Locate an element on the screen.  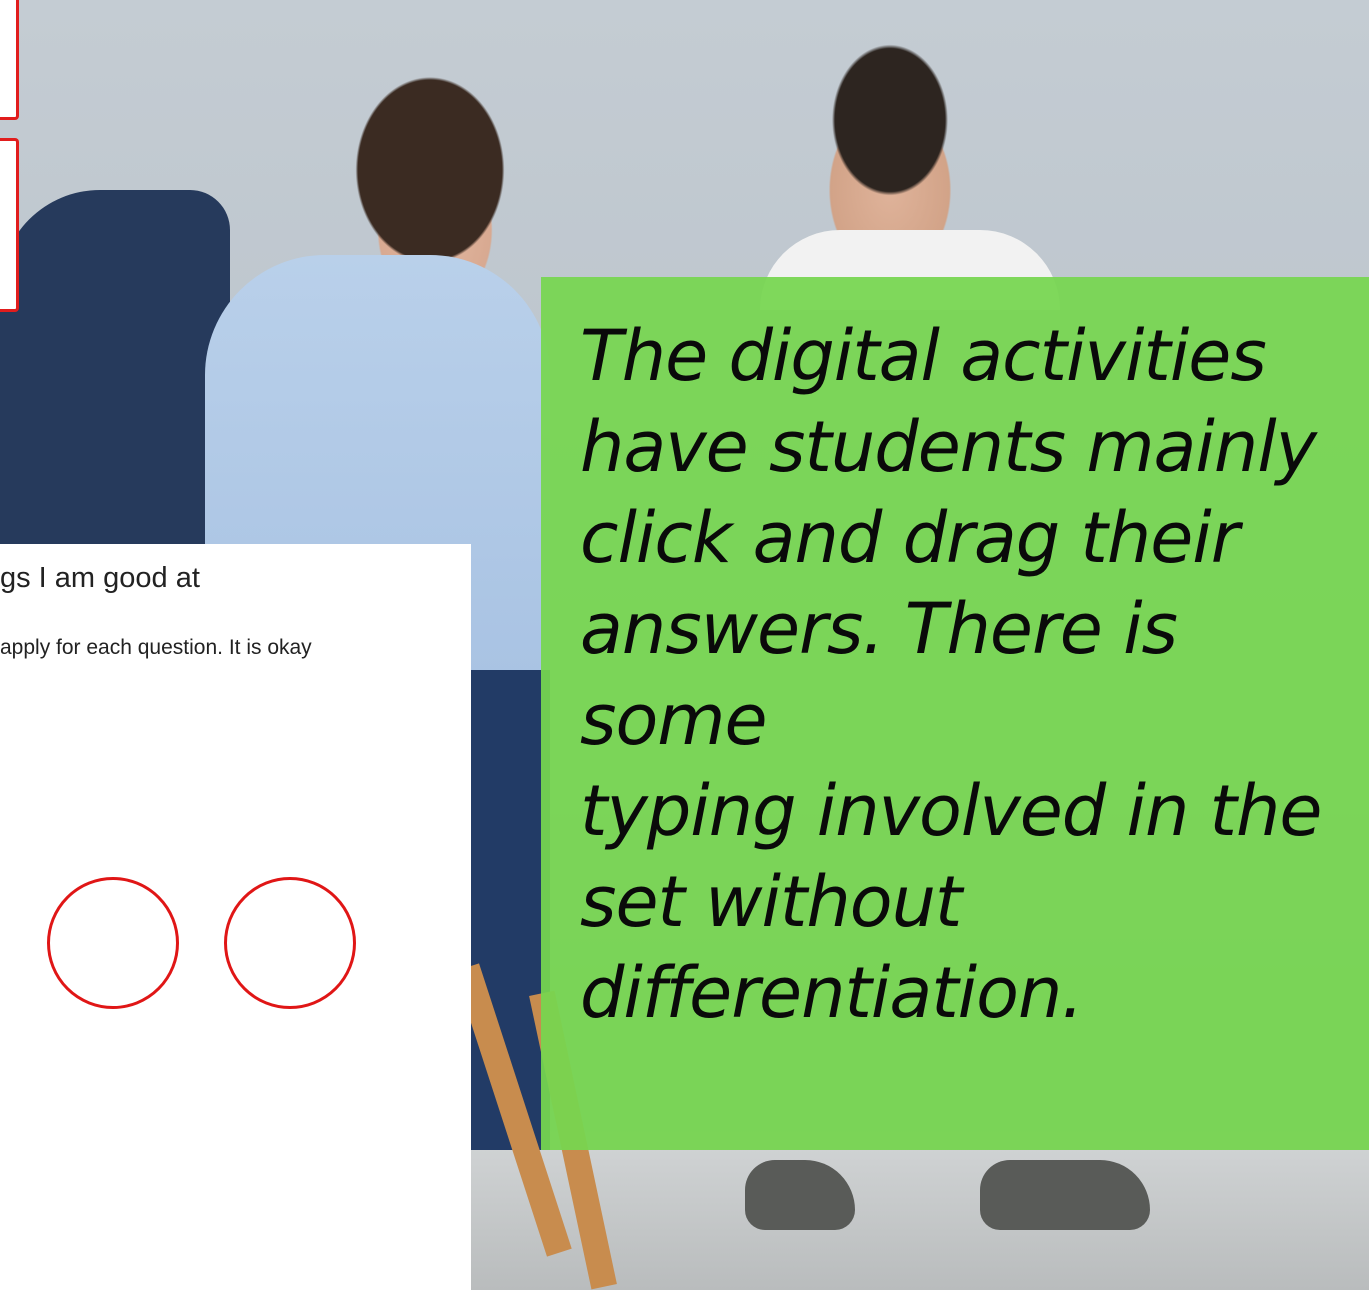
worksheet-frame-top is located at coordinates (9, 60).